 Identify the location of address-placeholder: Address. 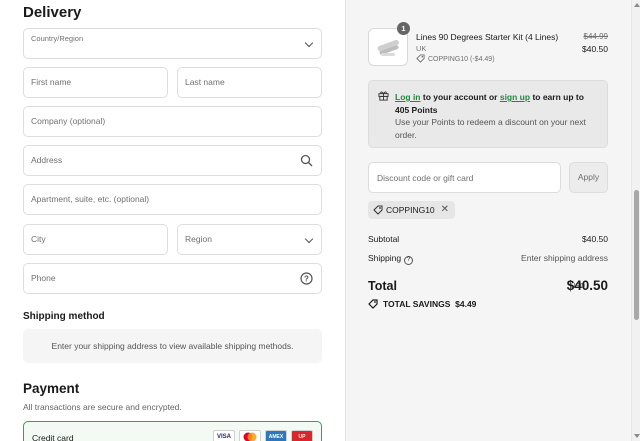
(47, 160).